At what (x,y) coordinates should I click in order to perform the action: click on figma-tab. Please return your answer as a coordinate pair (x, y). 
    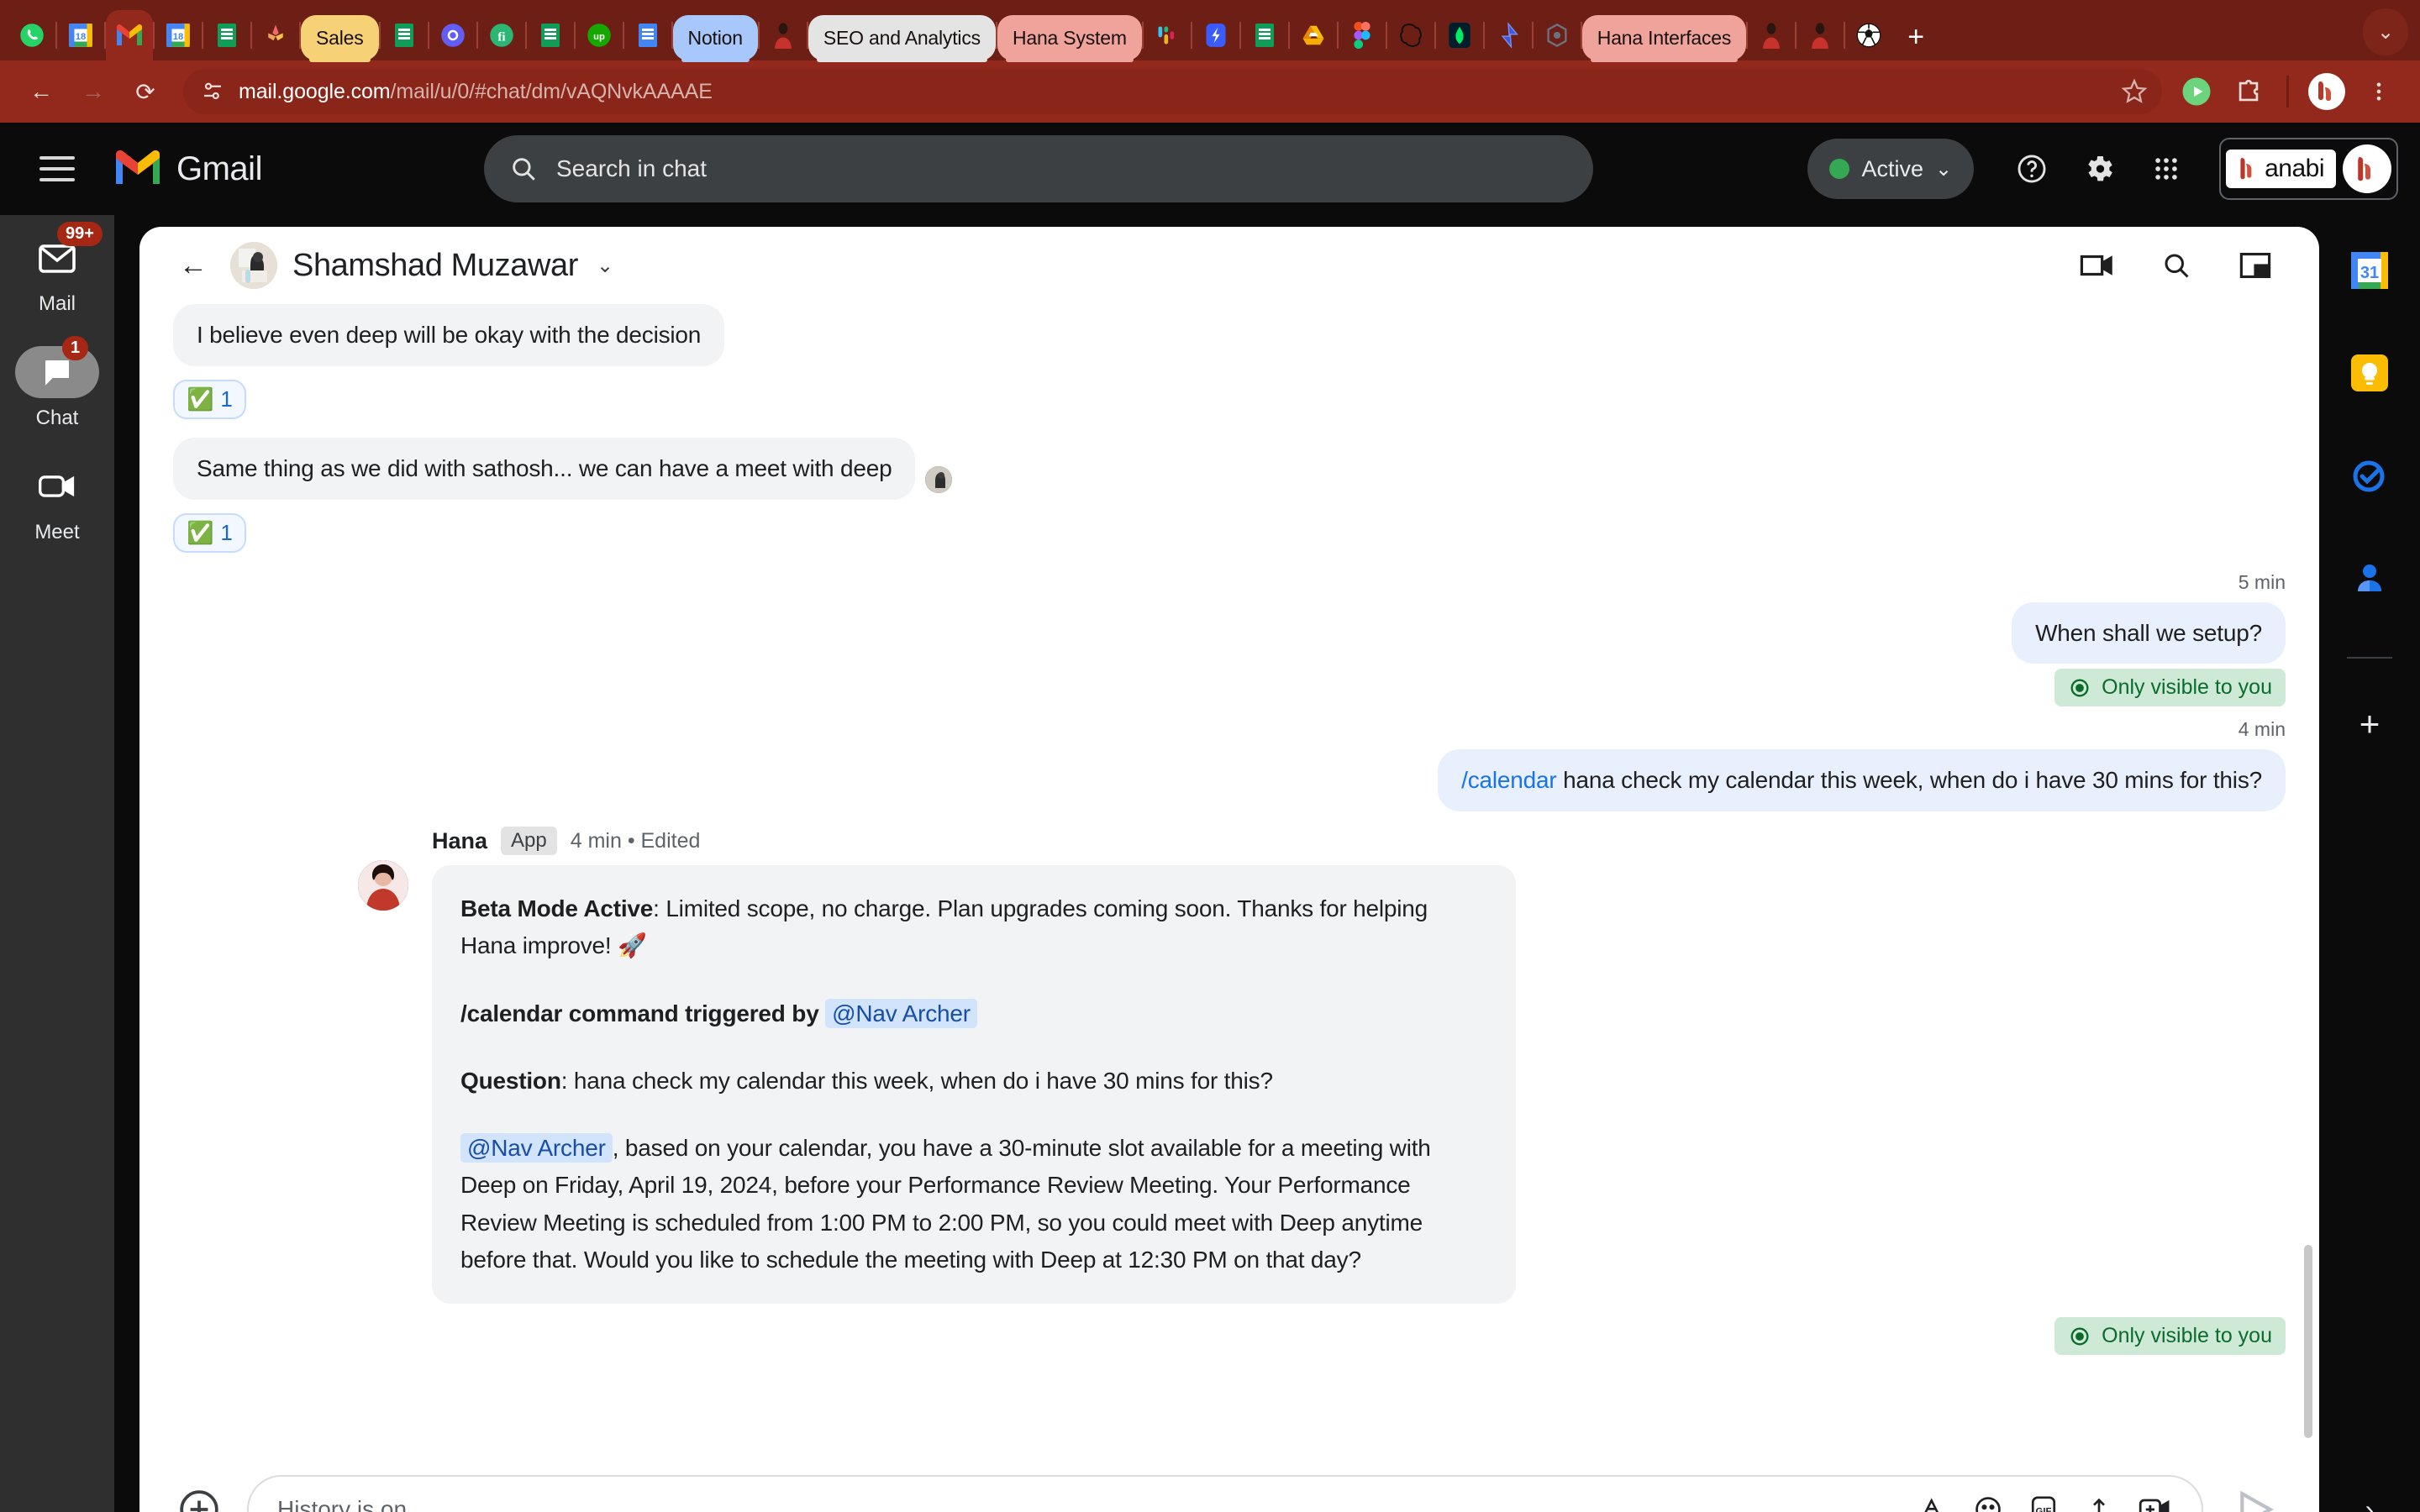
    Looking at the image, I should click on (1362, 35).